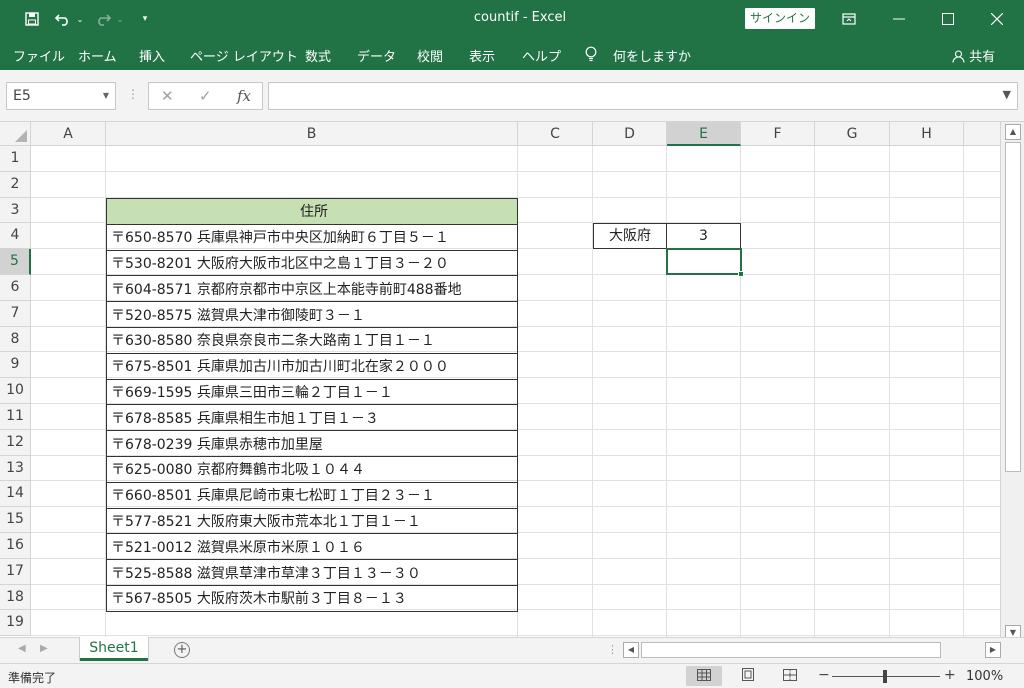  I want to click on vertical-scrollbar: ▲ ▼, so click(1012, 381).